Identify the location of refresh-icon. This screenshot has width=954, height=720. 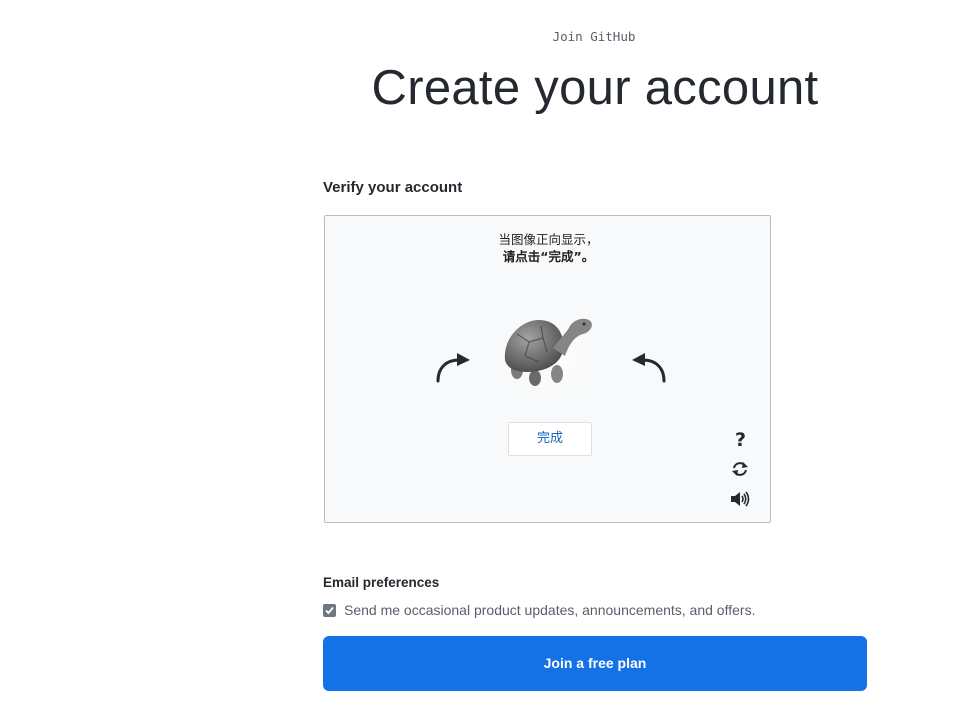
(740, 469).